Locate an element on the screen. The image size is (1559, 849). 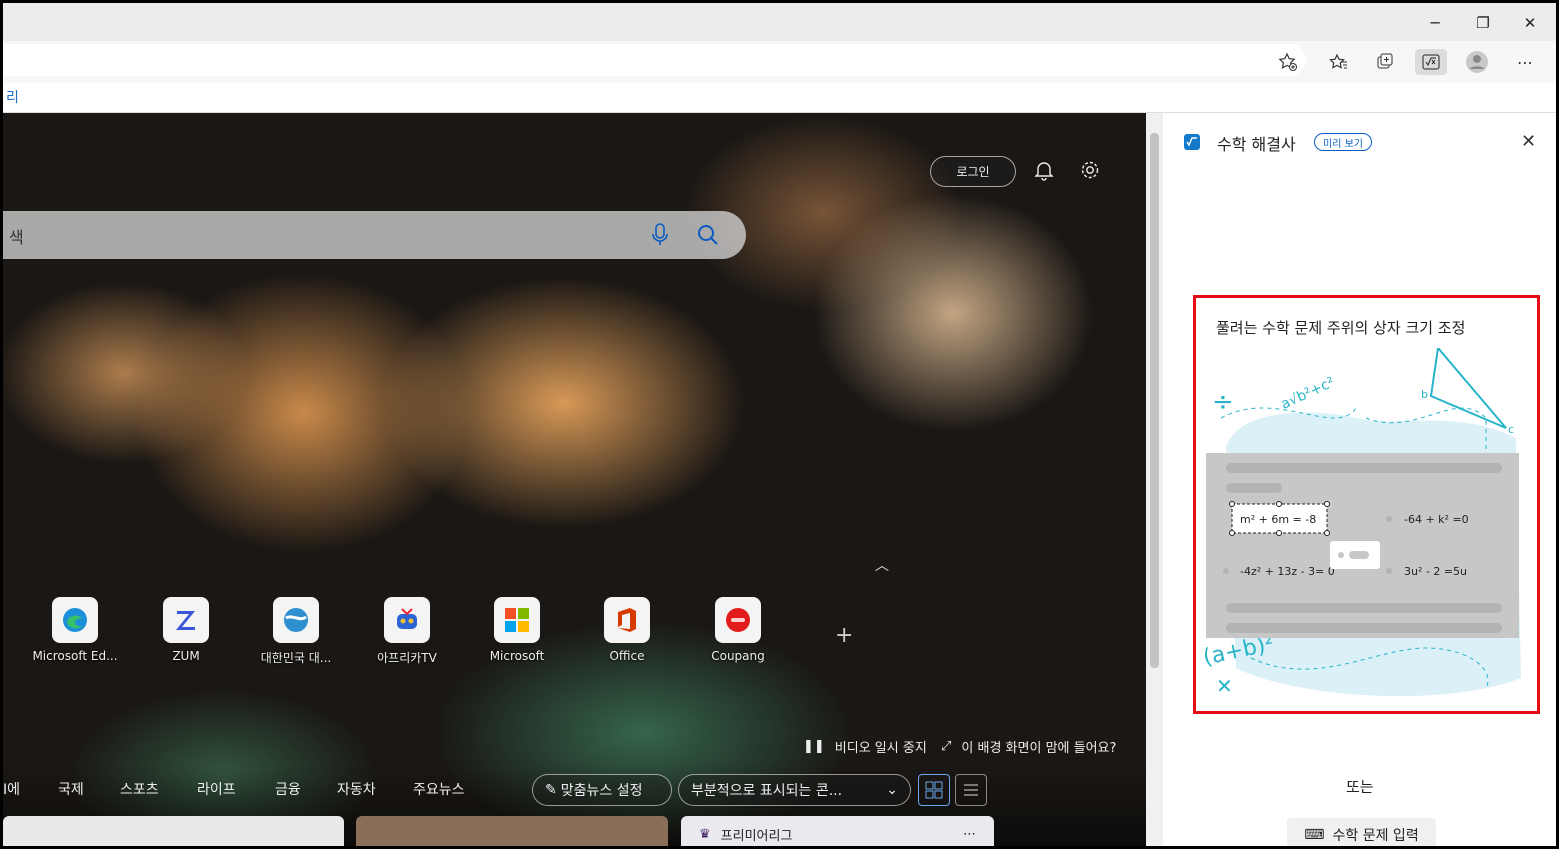
math-solver-logo-icon is located at coordinates (1192, 144).